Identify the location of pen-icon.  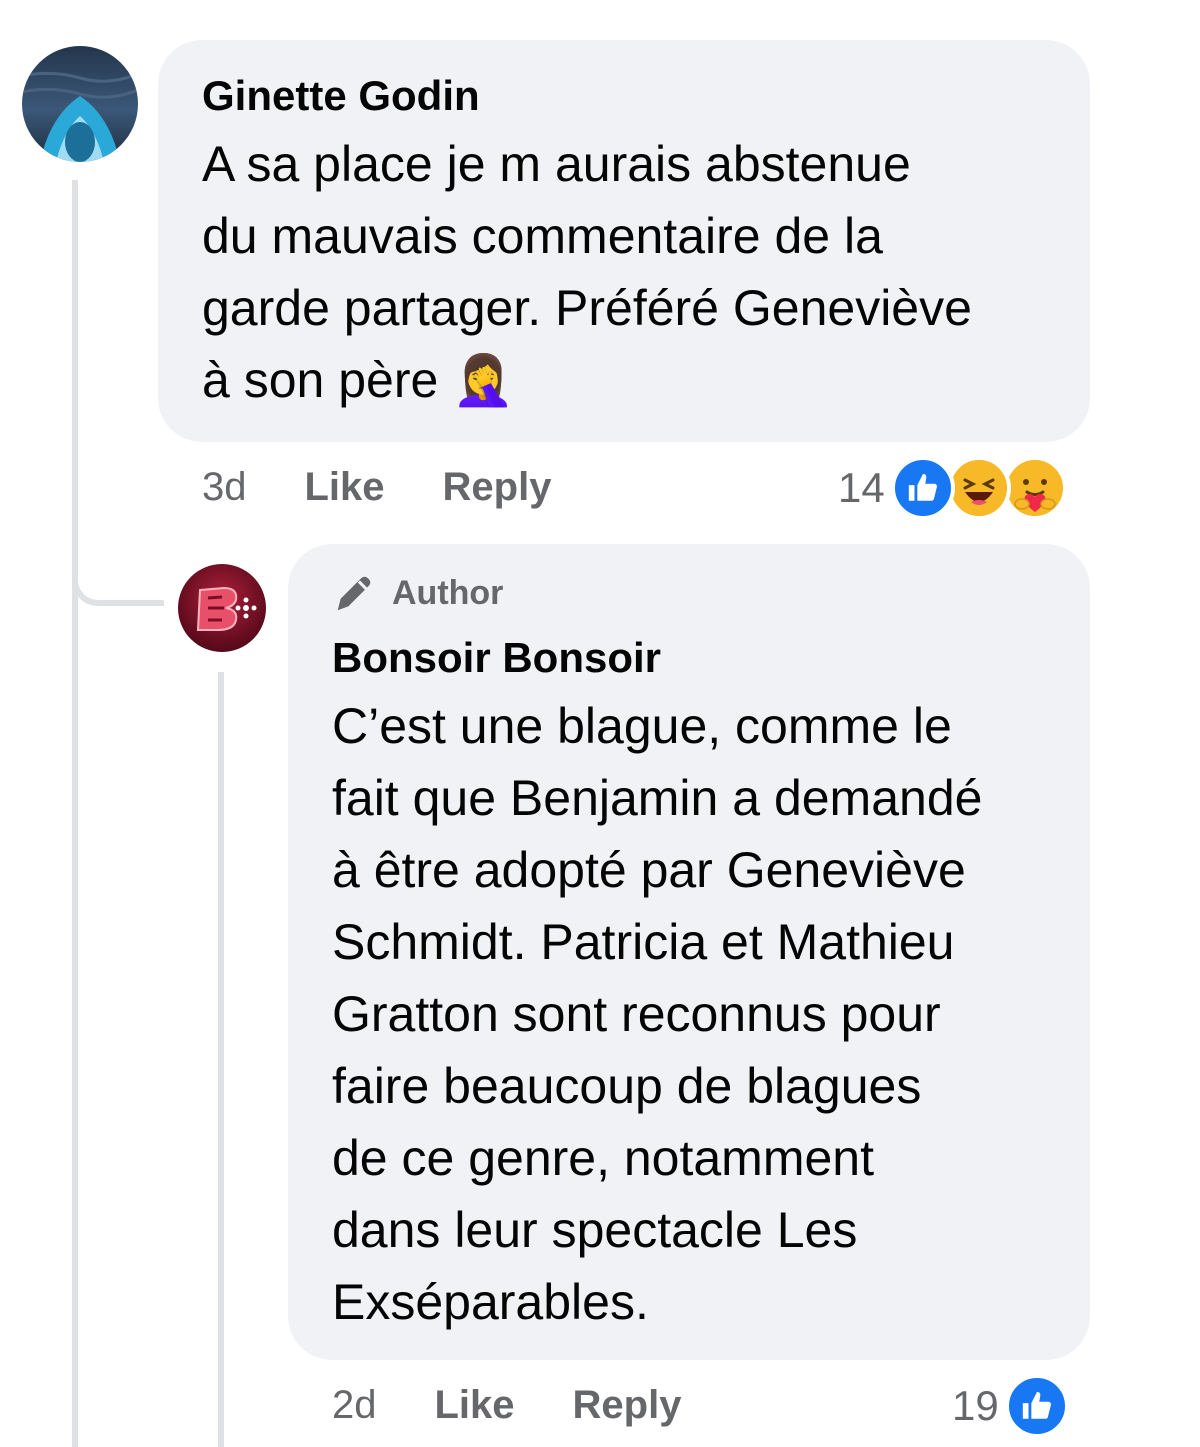
(354, 593).